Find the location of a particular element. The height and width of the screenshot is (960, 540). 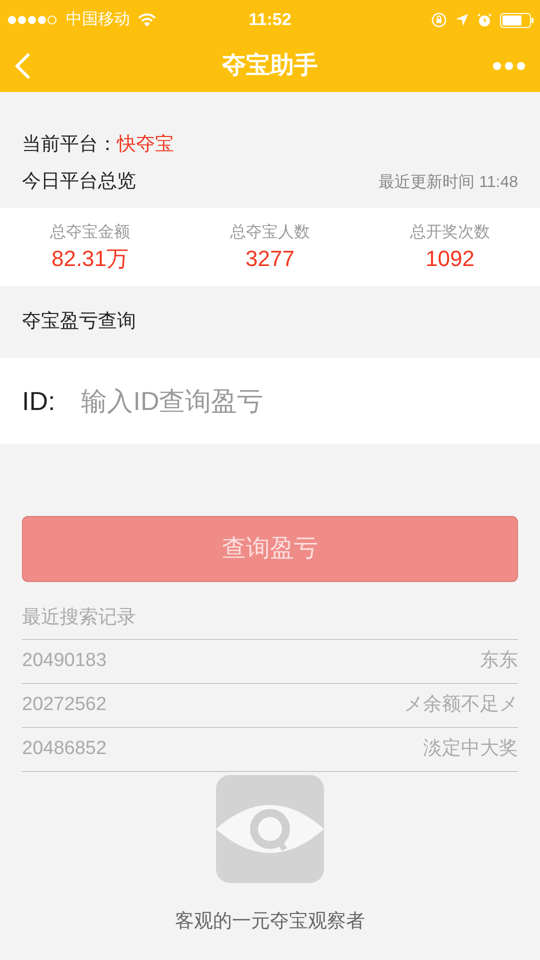

back-button is located at coordinates (23, 66).